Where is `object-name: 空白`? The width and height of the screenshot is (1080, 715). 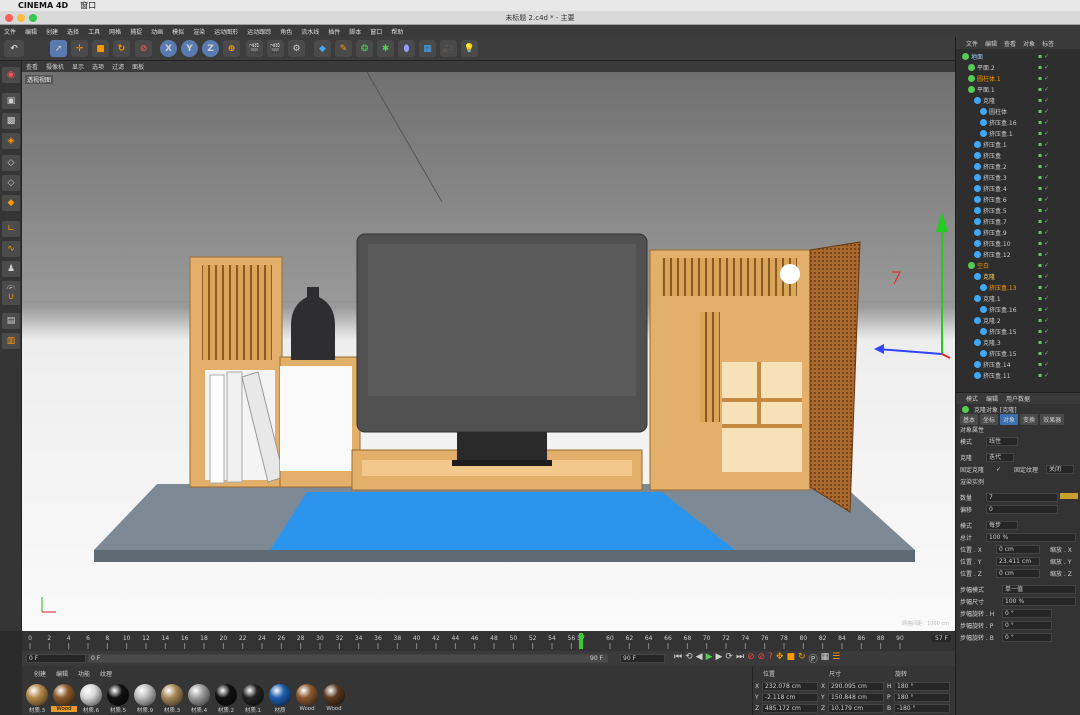
object-name: 空白 is located at coordinates (983, 265).